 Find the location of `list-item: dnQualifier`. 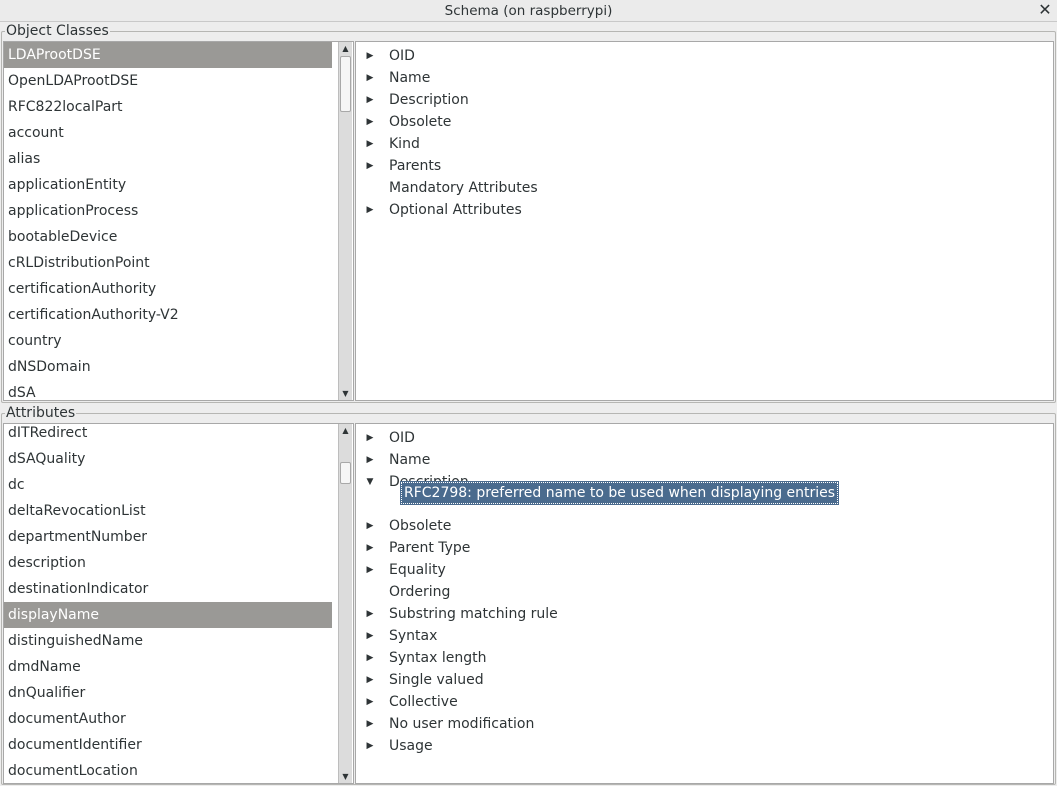

list-item: dnQualifier is located at coordinates (168, 693).